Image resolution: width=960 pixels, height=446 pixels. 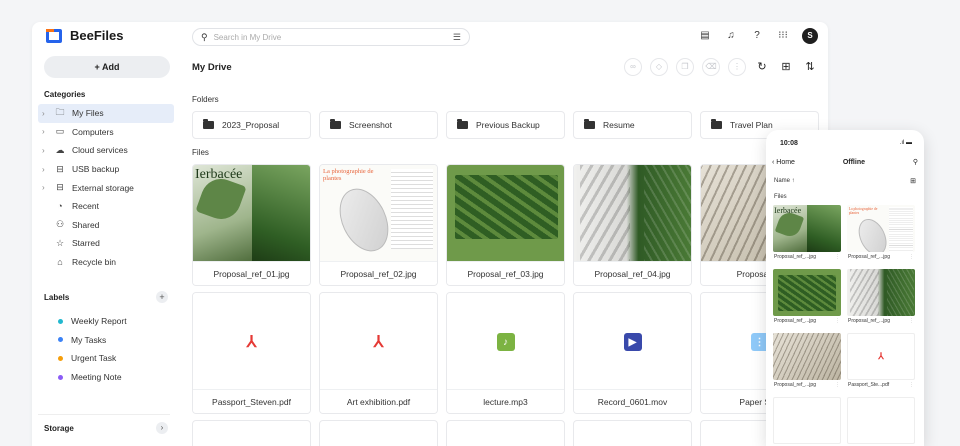 What do you see at coordinates (106, 225) in the screenshot?
I see `sidebar-item-shared: ⚇ Shared` at bounding box center [106, 225].